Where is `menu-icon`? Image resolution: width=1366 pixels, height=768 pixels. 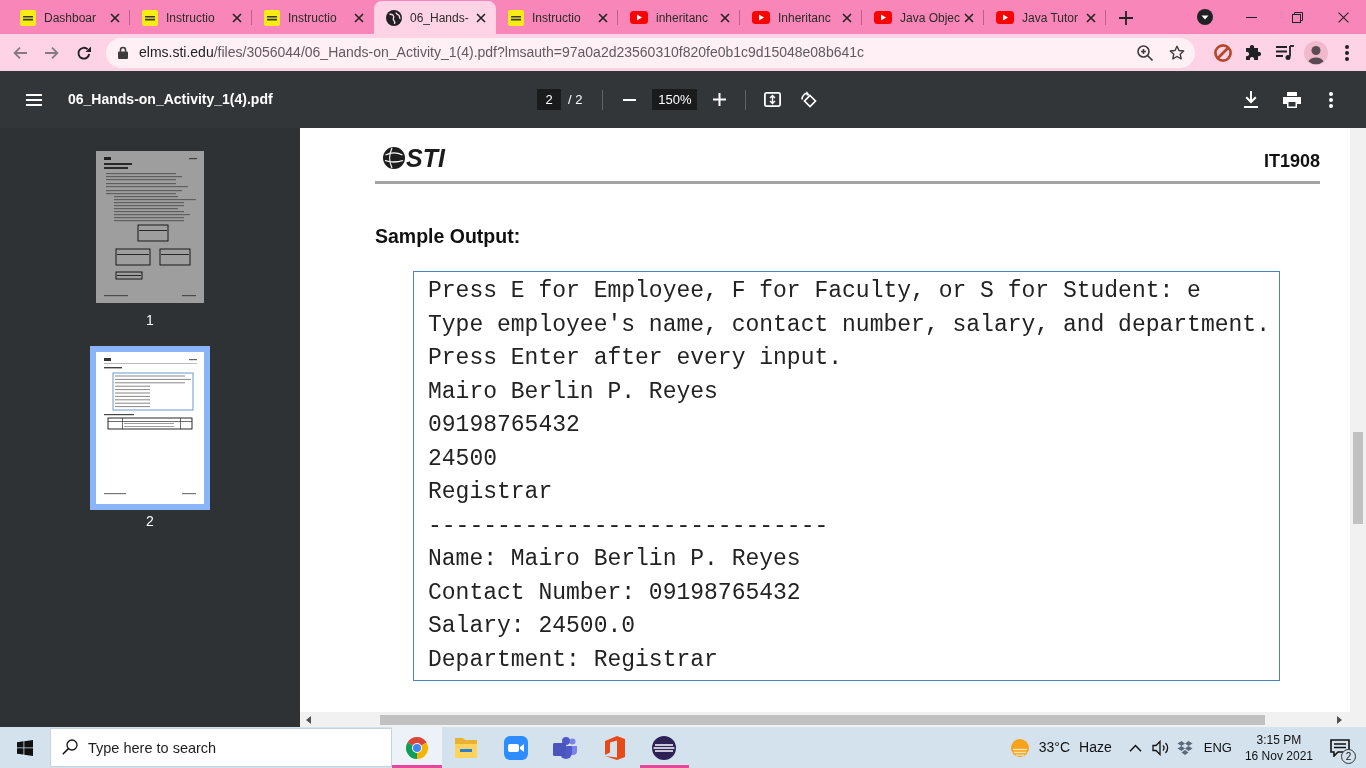 menu-icon is located at coordinates (34, 99).